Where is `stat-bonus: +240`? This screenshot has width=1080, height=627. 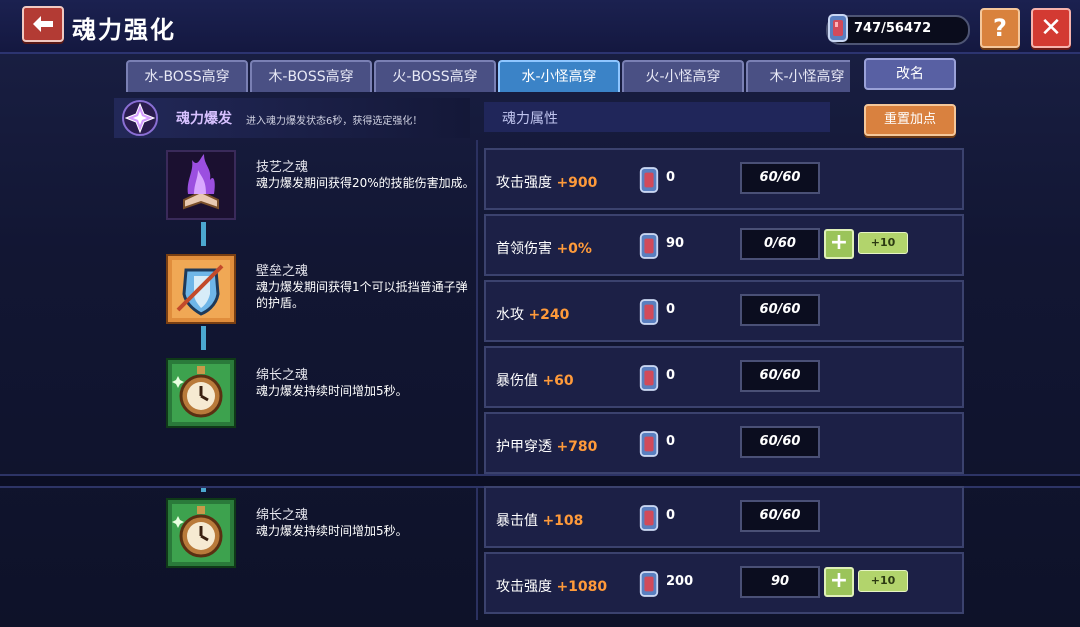
stat-bonus: +240 is located at coordinates (549, 315).